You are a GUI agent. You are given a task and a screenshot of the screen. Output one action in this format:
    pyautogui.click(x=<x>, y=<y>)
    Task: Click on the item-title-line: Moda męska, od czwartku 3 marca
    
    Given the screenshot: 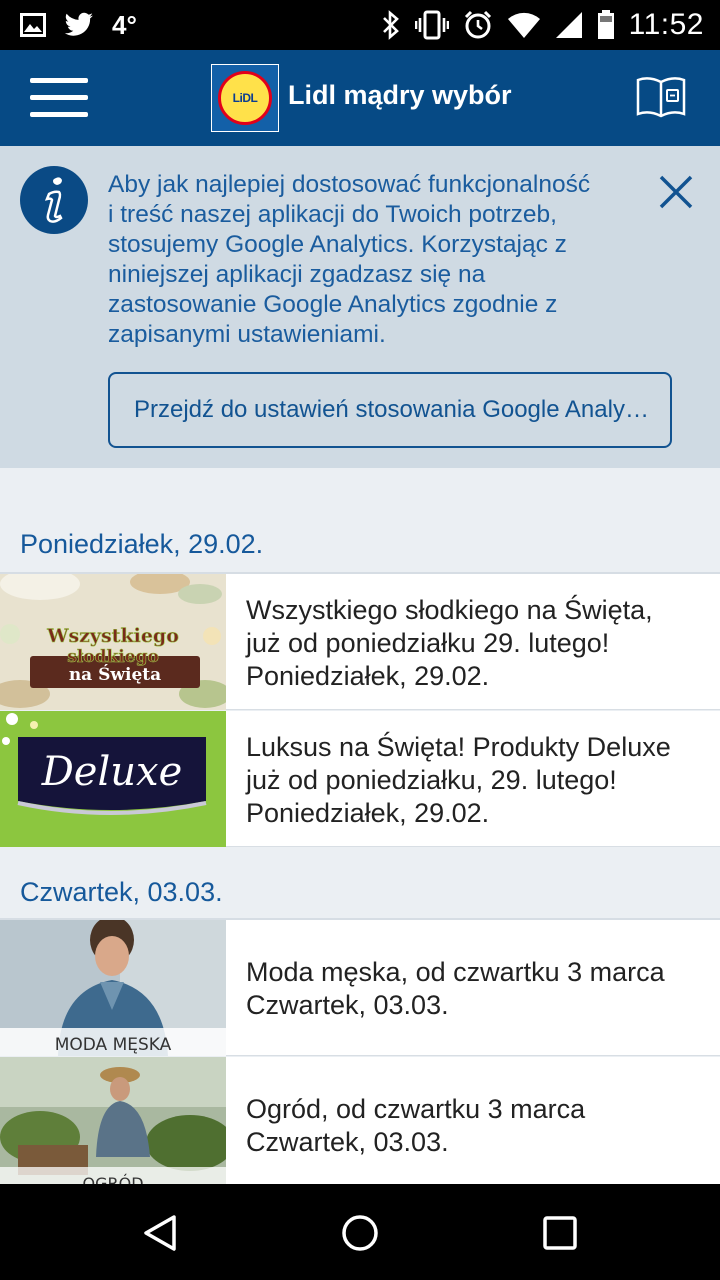 What is the action you would take?
    pyautogui.click(x=455, y=972)
    